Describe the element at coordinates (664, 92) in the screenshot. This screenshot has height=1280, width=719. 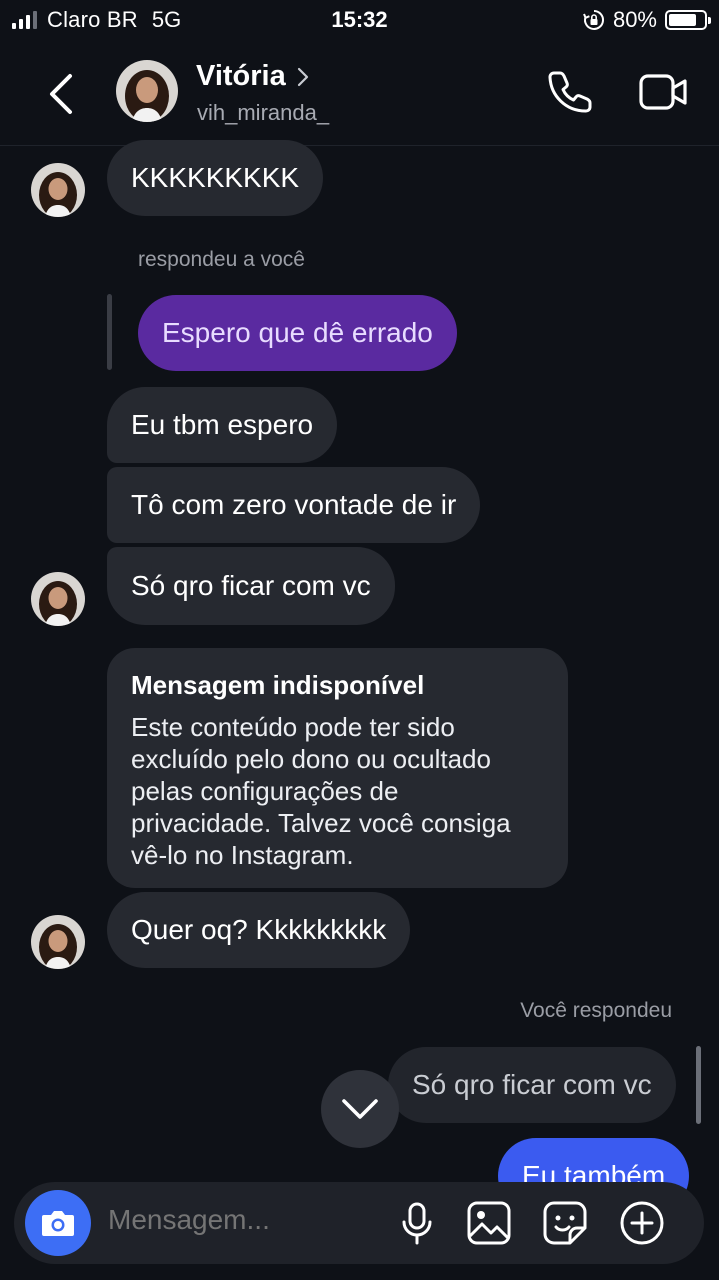
I see `video-camera-icon` at that location.